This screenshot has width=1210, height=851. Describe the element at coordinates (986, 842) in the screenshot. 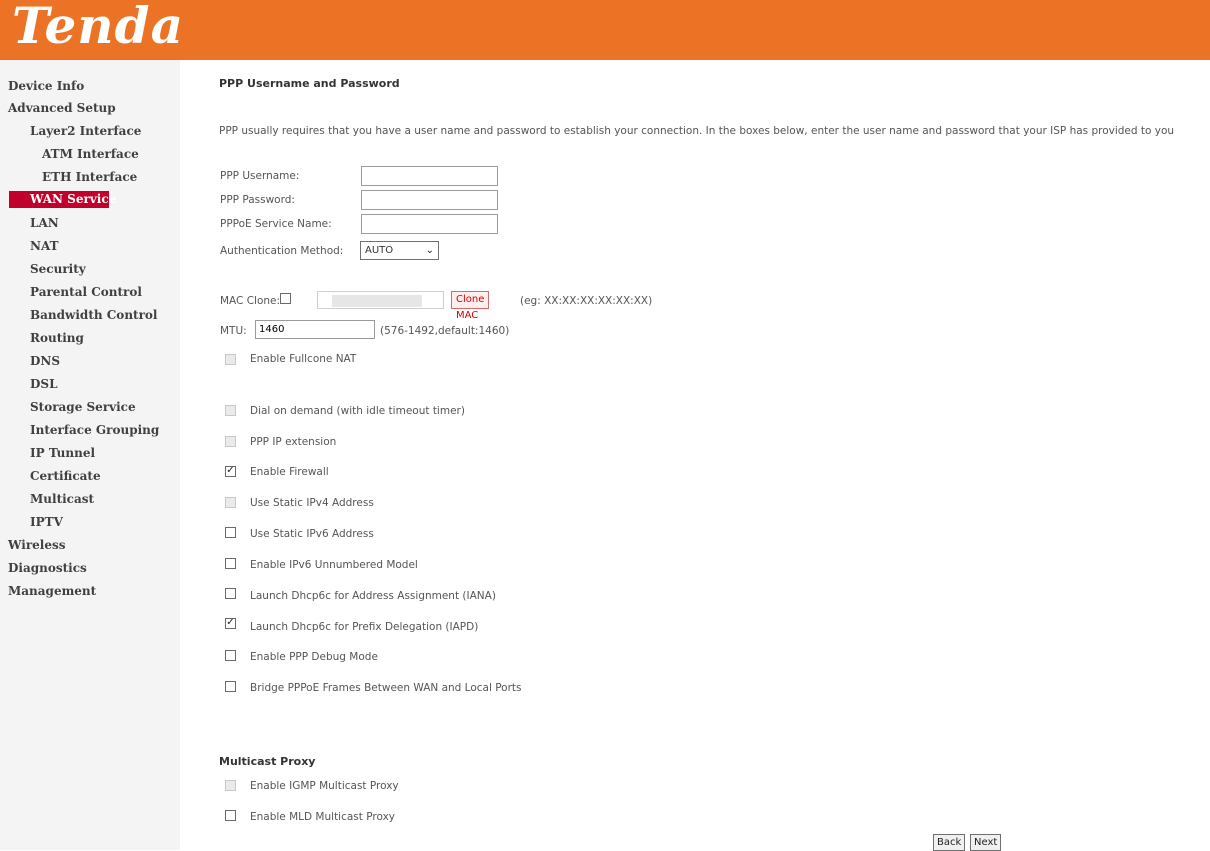

I see `next-button: Next` at that location.